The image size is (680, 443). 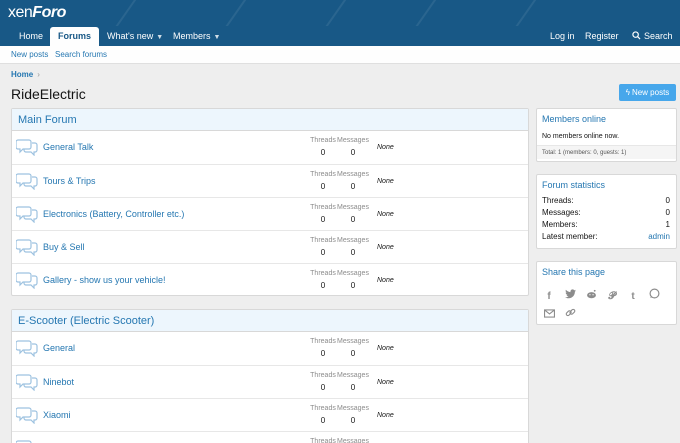 What do you see at coordinates (340, 55) in the screenshot?
I see `sub-nav: New posts Search forums` at bounding box center [340, 55].